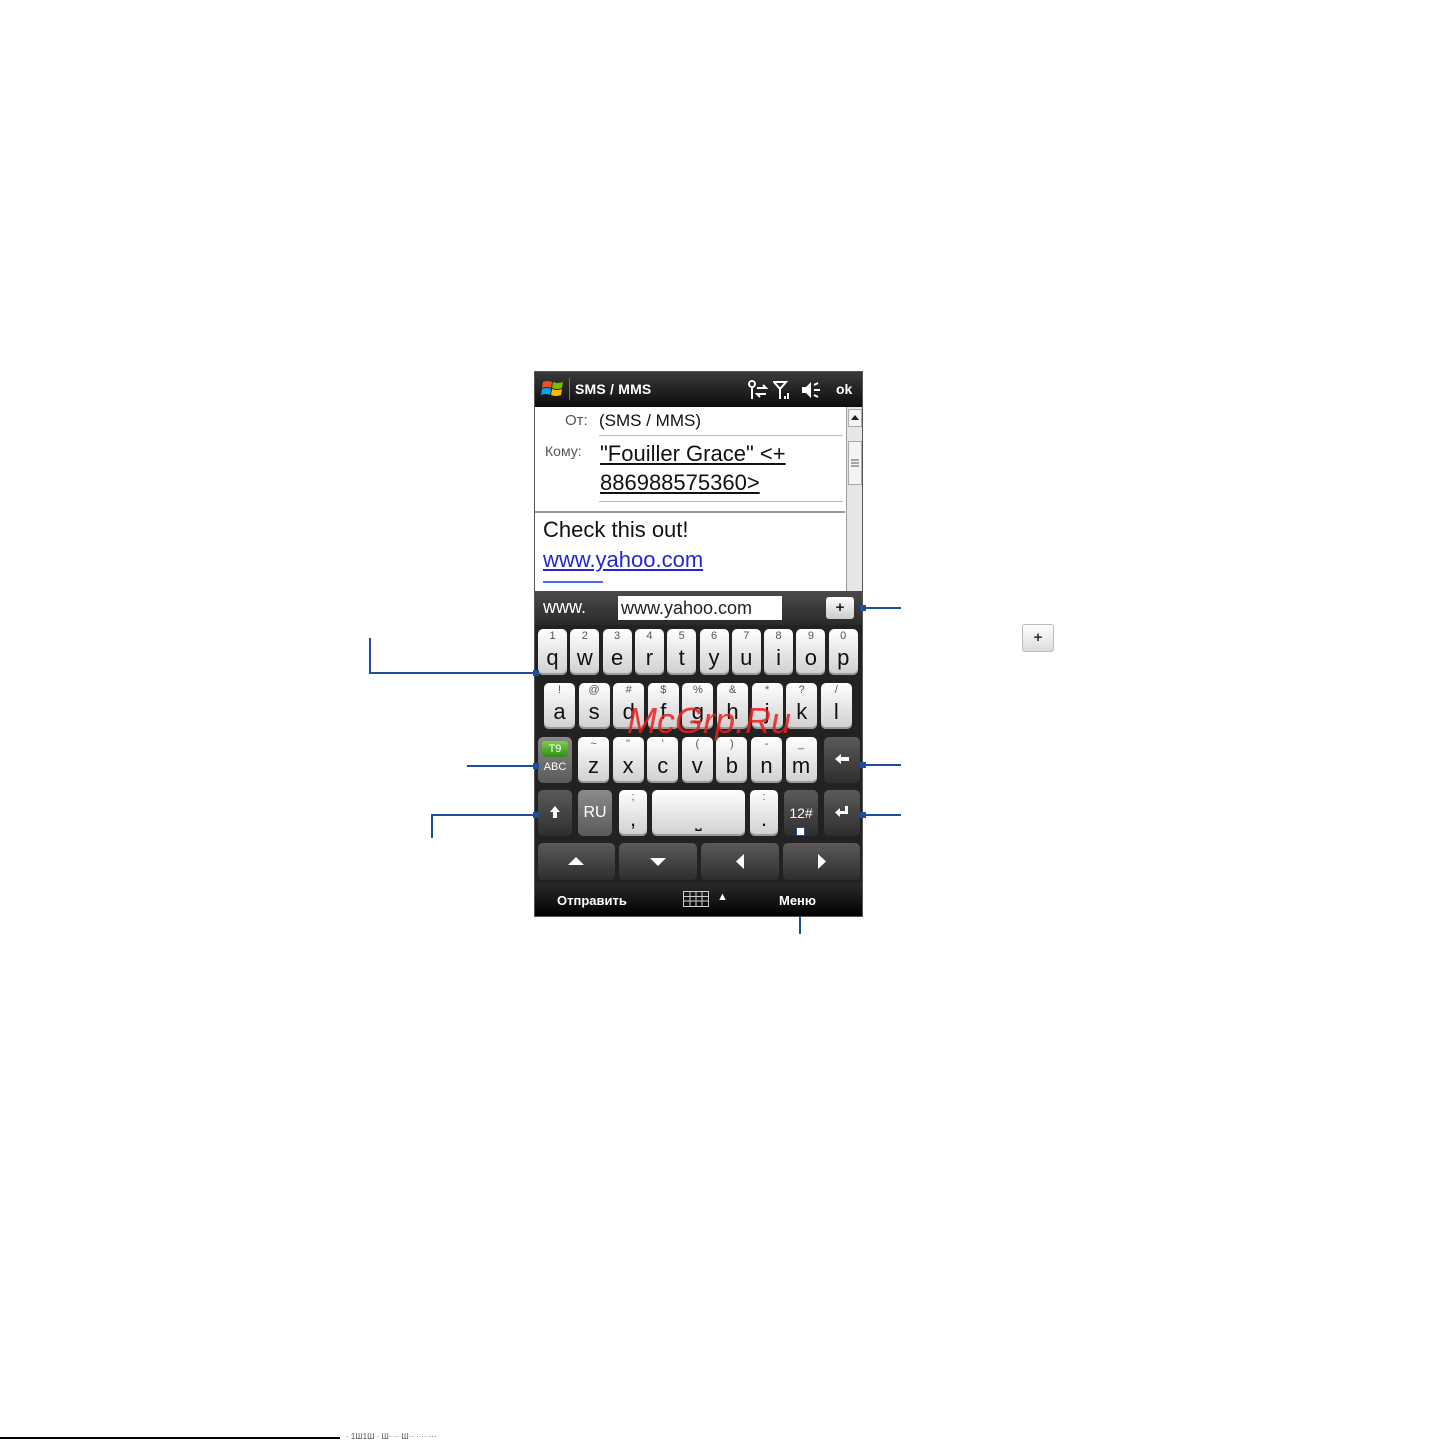 This screenshot has height=1441, width=1441. Describe the element at coordinates (573, 582) in the screenshot. I see `text-cursor-underline` at that location.